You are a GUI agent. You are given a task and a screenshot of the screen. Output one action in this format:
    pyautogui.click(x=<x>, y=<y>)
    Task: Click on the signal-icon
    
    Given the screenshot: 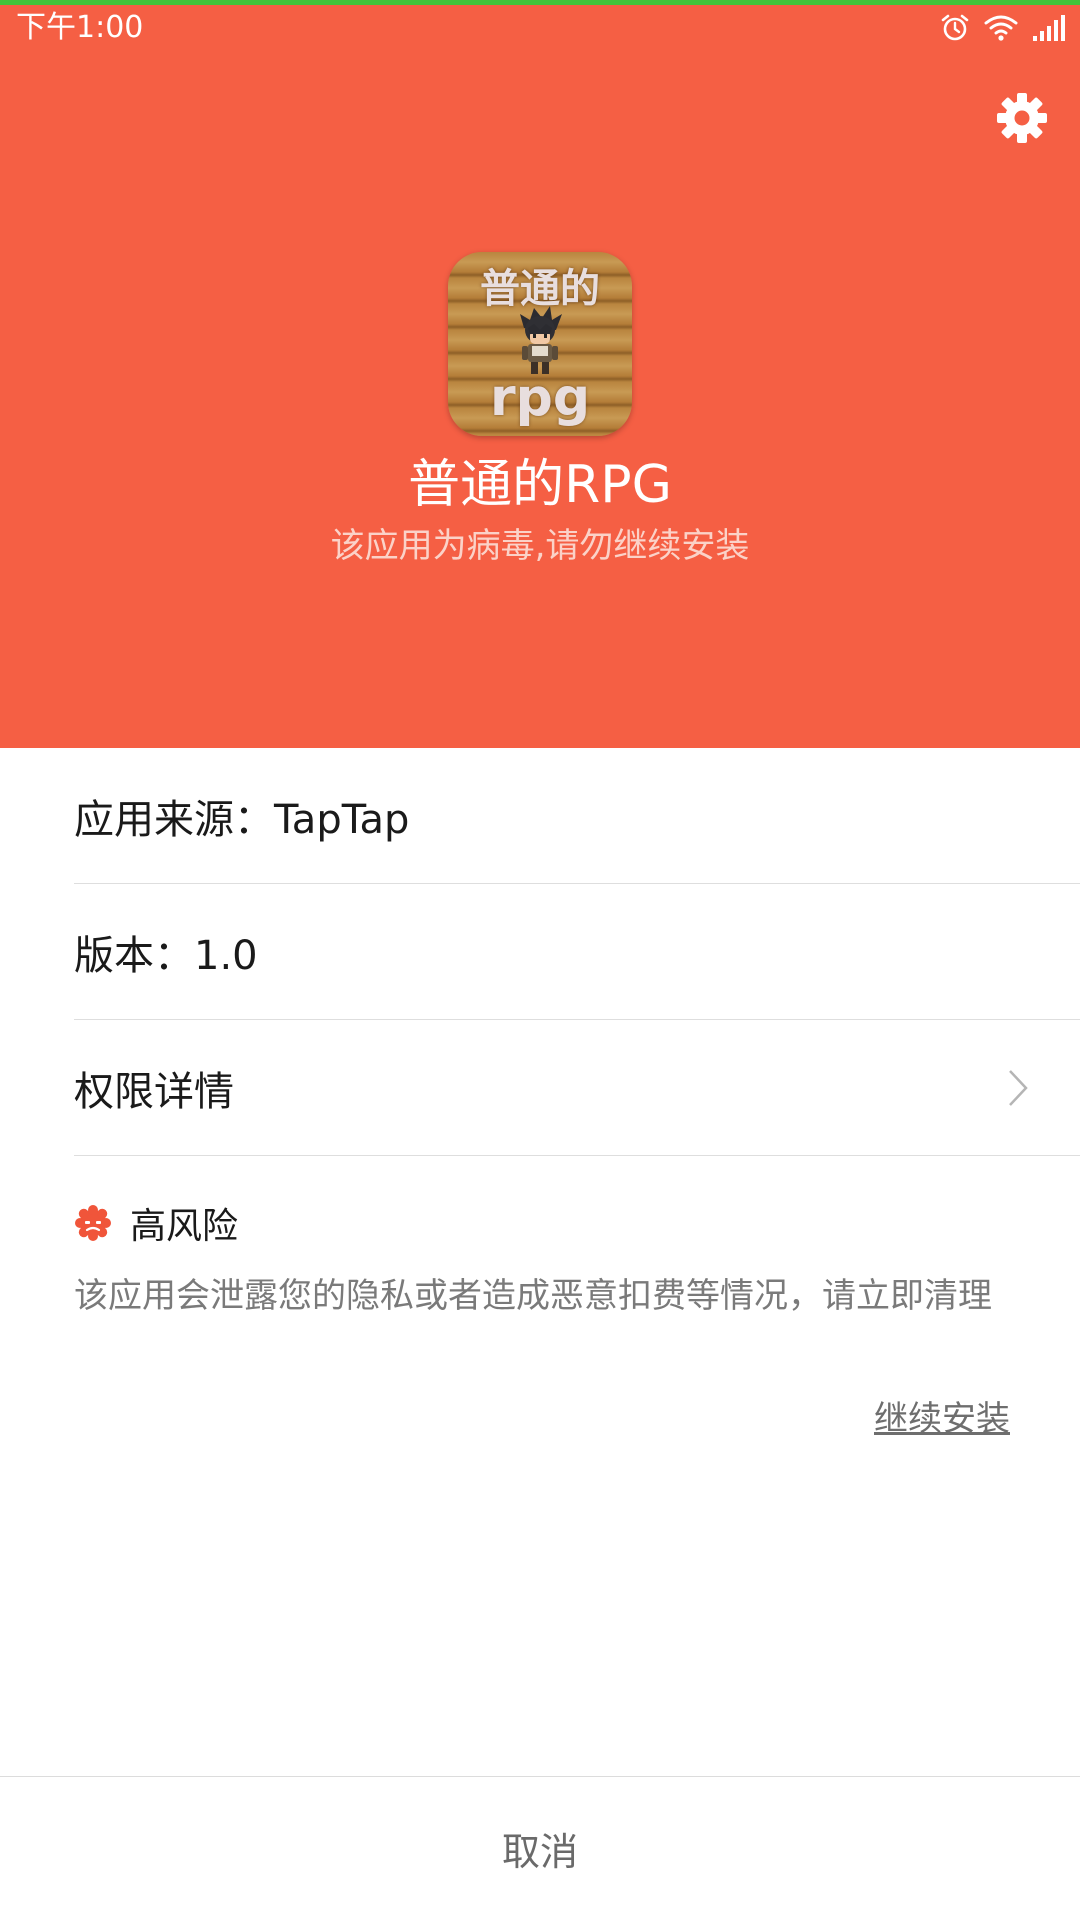 What is the action you would take?
    pyautogui.click(x=1049, y=28)
    